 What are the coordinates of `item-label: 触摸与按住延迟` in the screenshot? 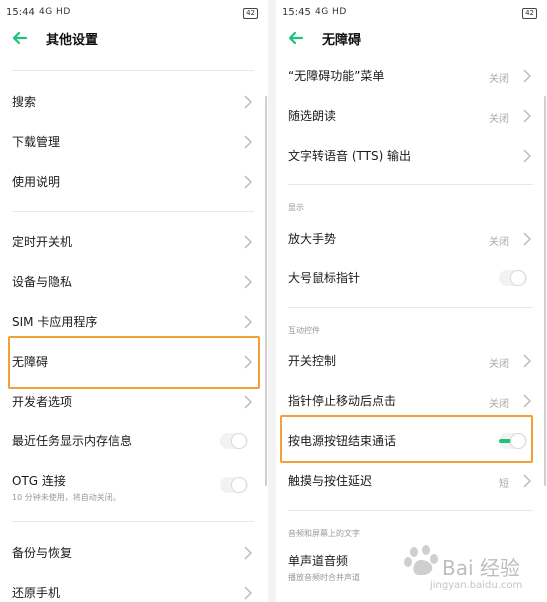 It's located at (330, 481).